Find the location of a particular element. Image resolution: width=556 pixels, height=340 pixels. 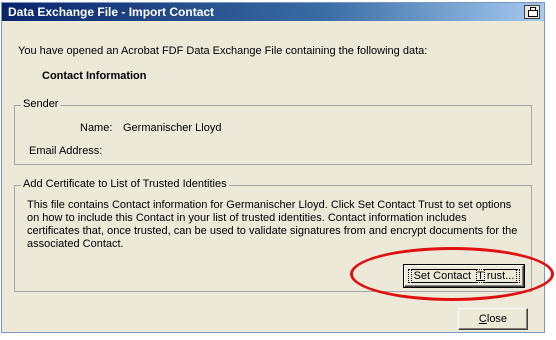

name-value: Germanischer Lloyd is located at coordinates (172, 128).